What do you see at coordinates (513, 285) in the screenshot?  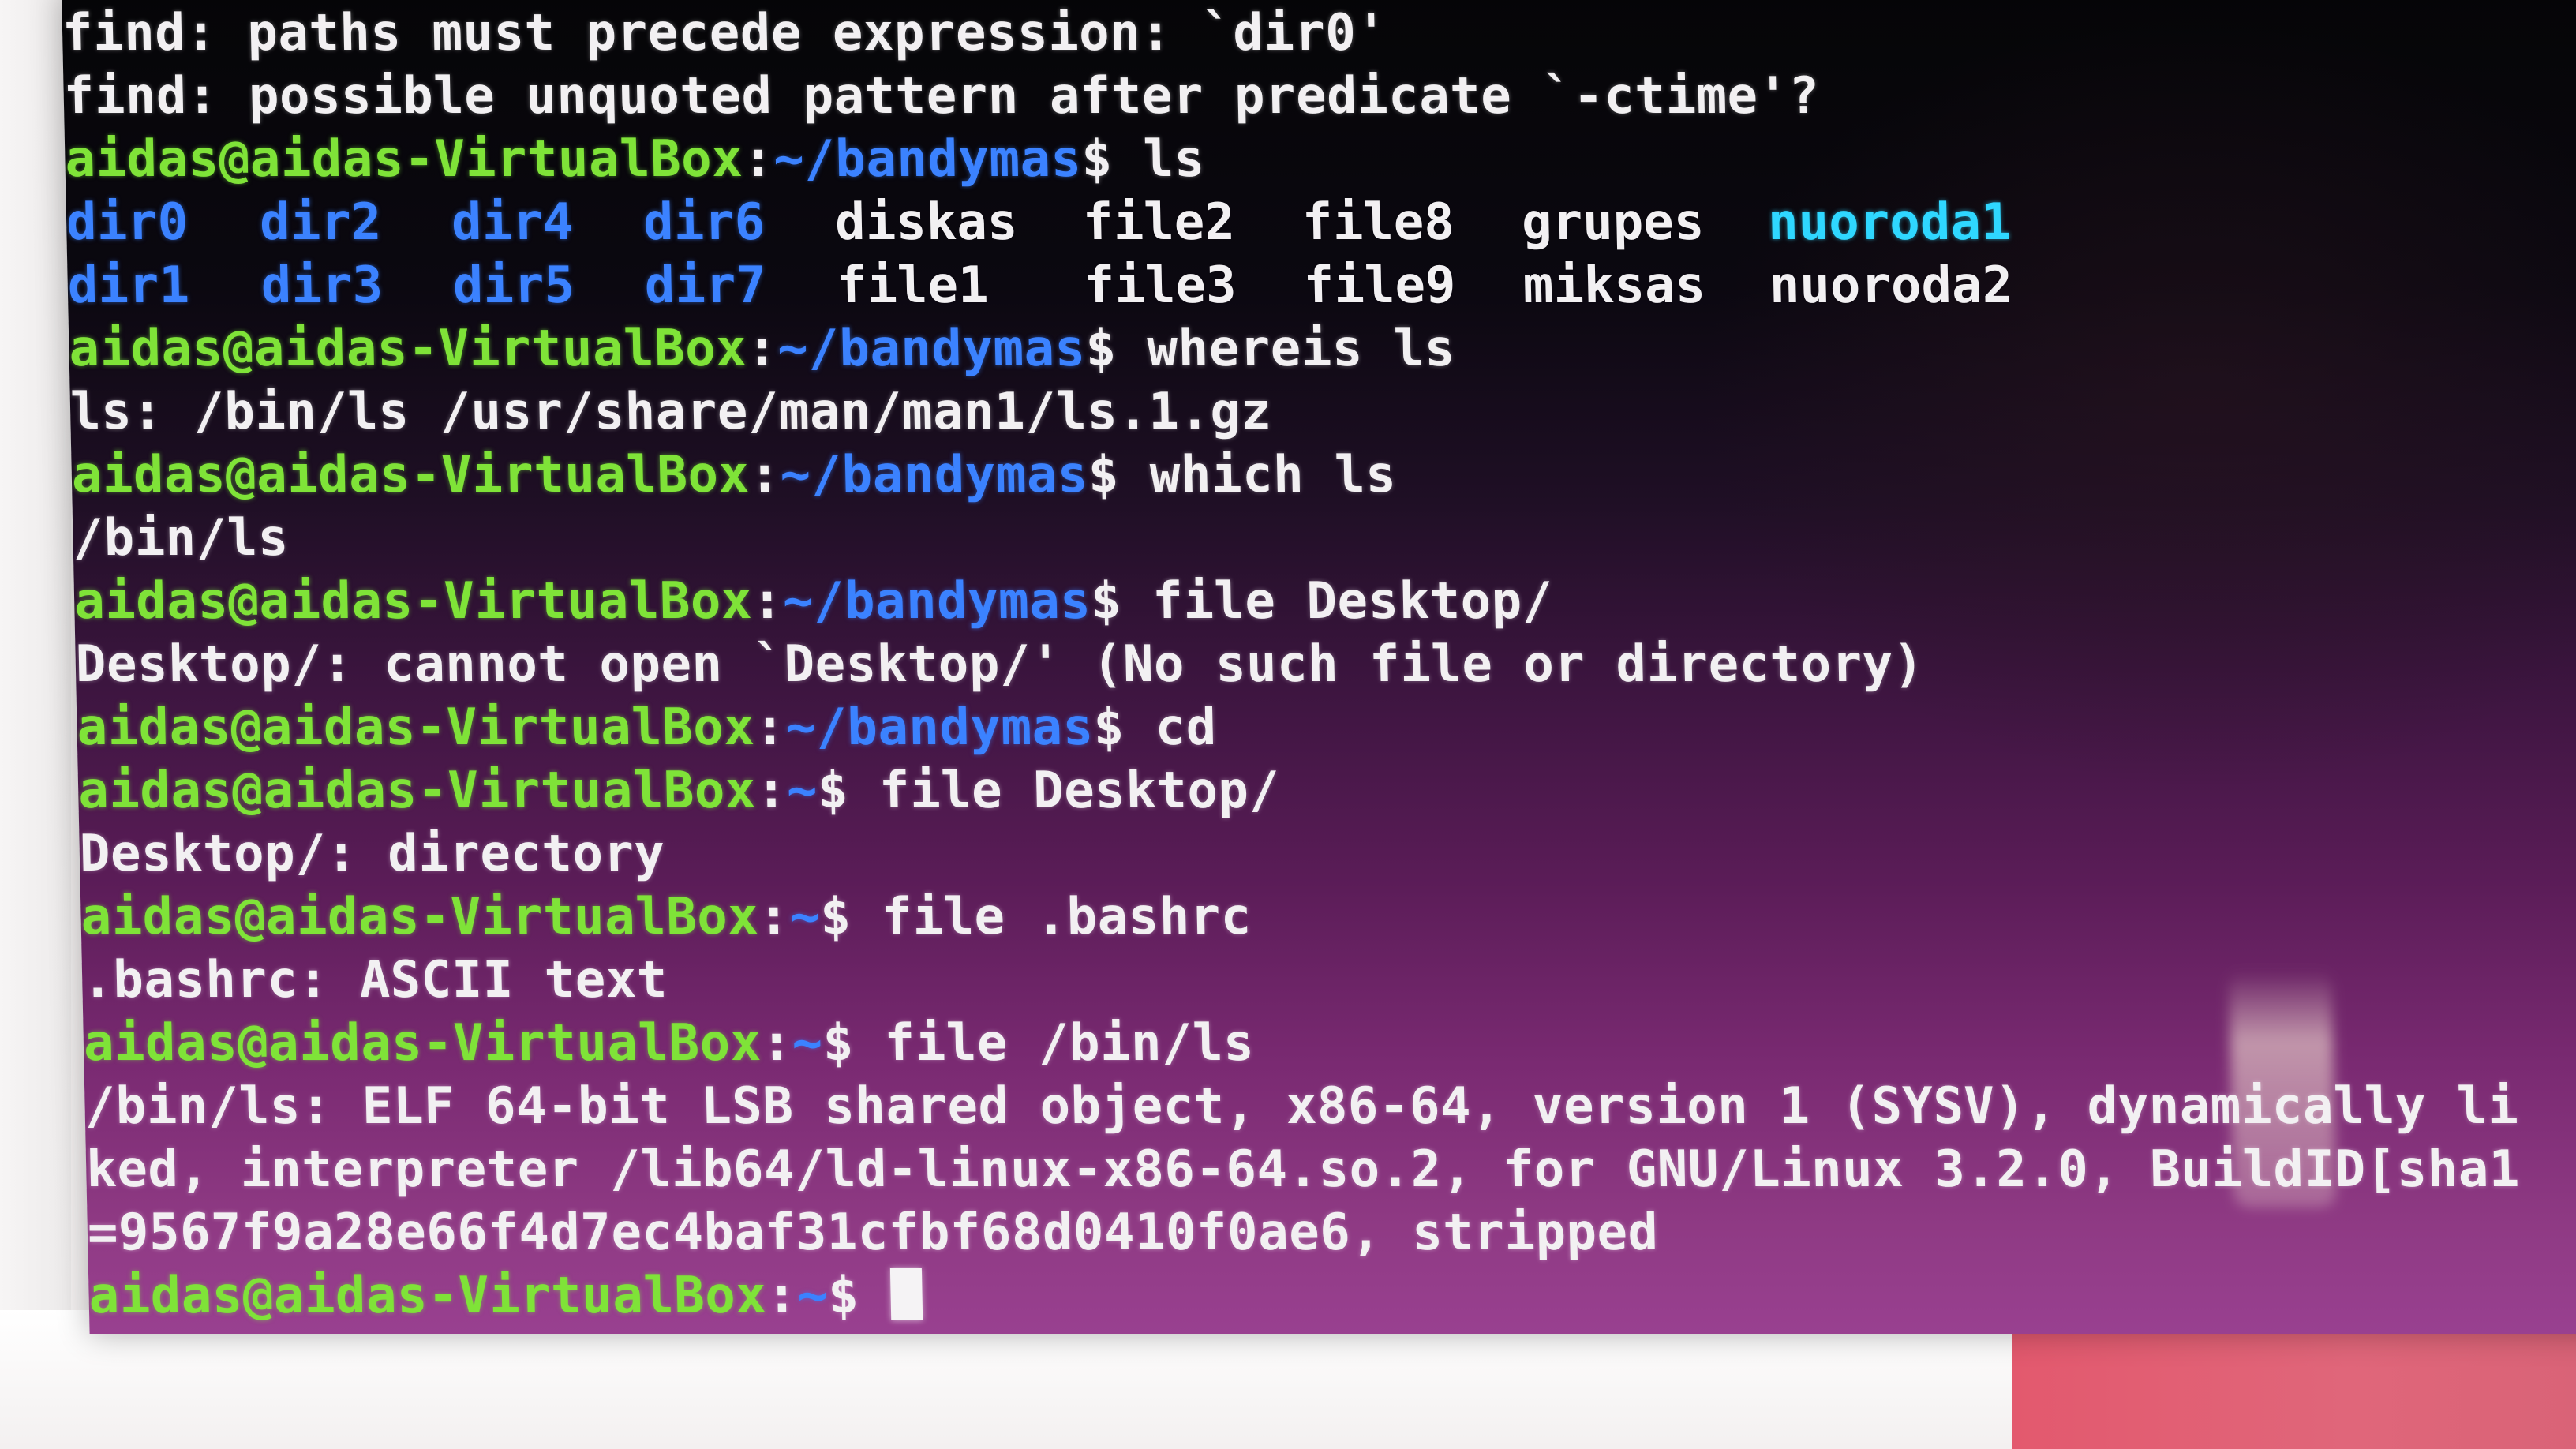 I see `ls-entry-dir: dir5` at bounding box center [513, 285].